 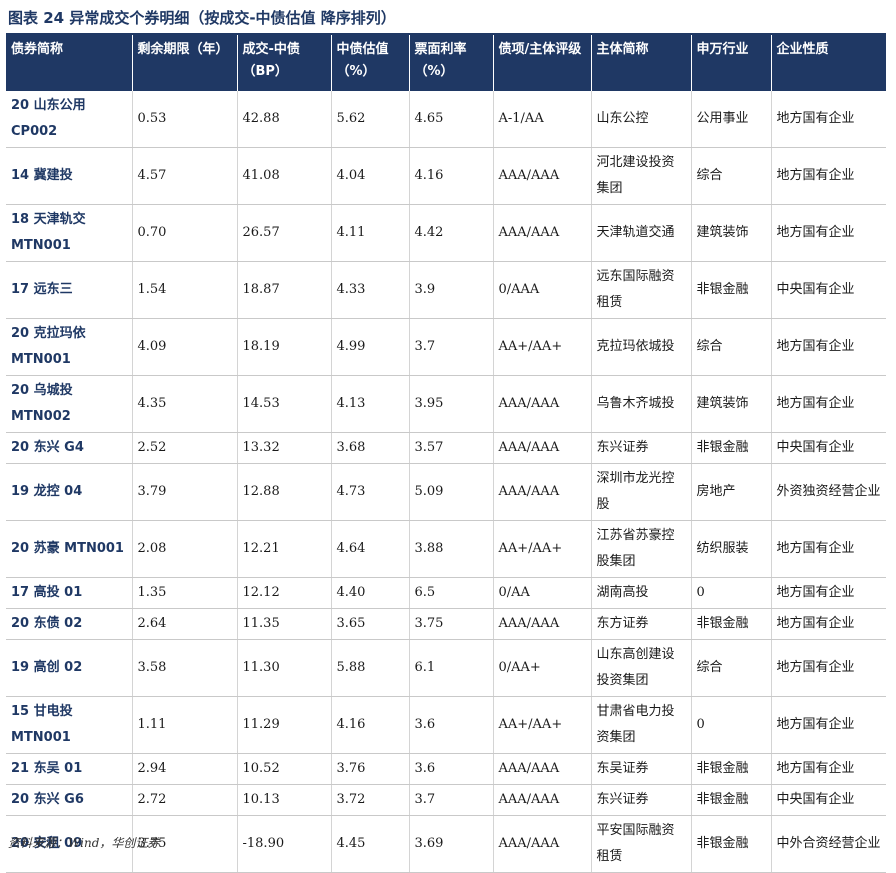 I want to click on cell-coupon: 3.75, so click(x=450, y=624).